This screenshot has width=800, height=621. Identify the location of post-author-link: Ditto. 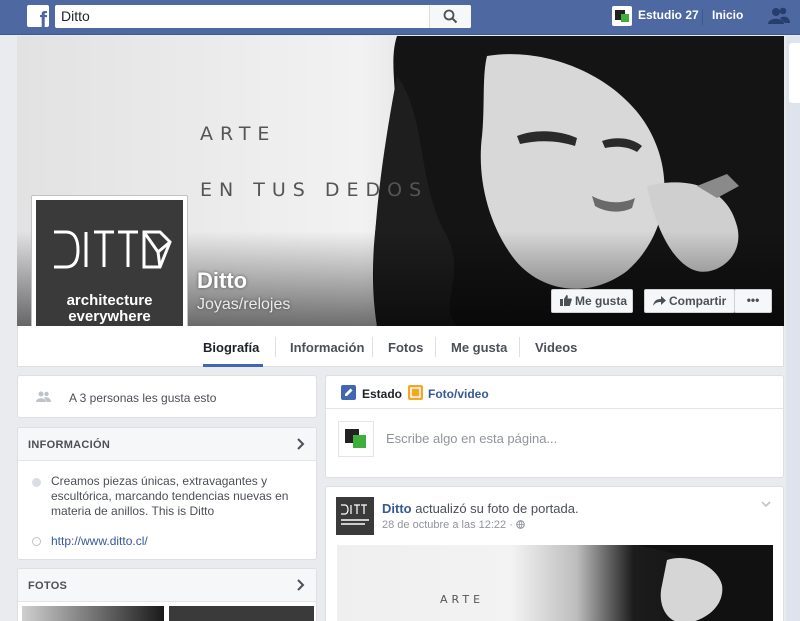
(397, 508).